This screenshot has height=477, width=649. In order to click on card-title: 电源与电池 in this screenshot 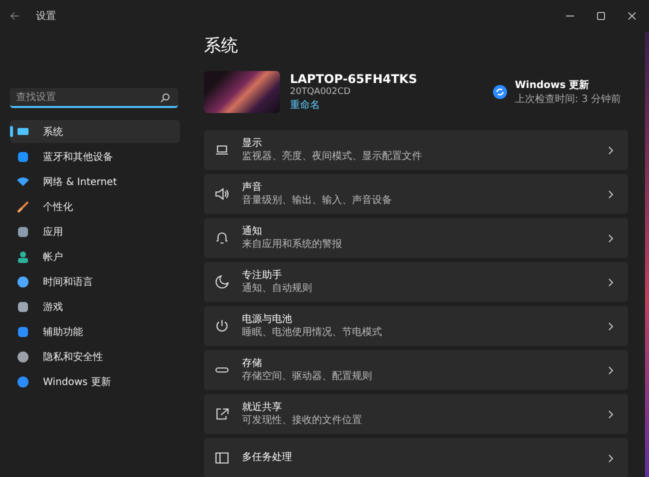, I will do `click(267, 320)`.